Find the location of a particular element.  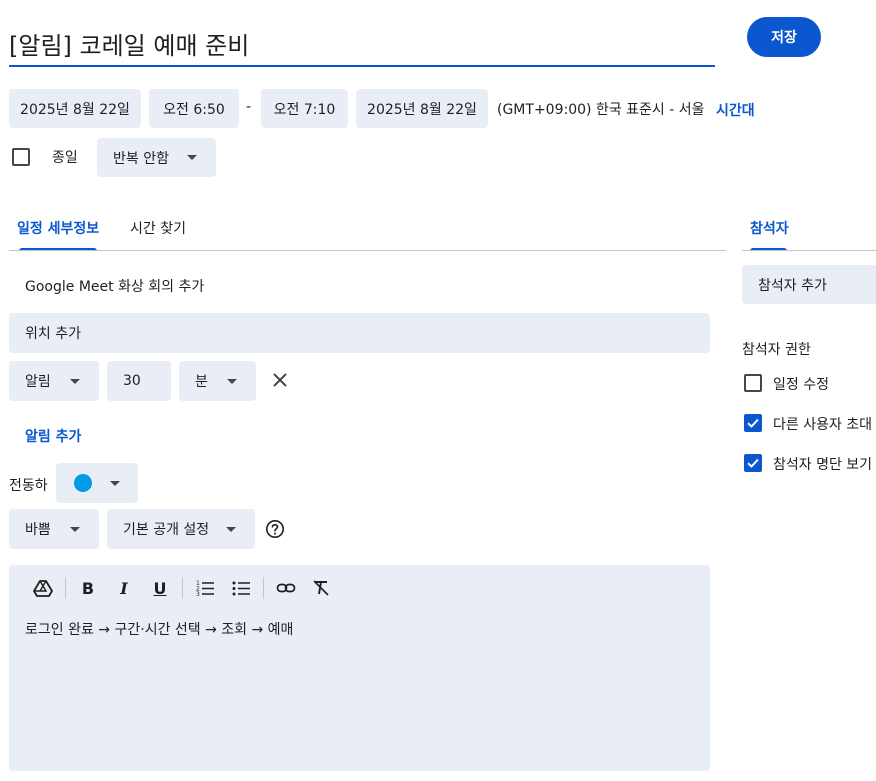

underline-button: U is located at coordinates (160, 588).